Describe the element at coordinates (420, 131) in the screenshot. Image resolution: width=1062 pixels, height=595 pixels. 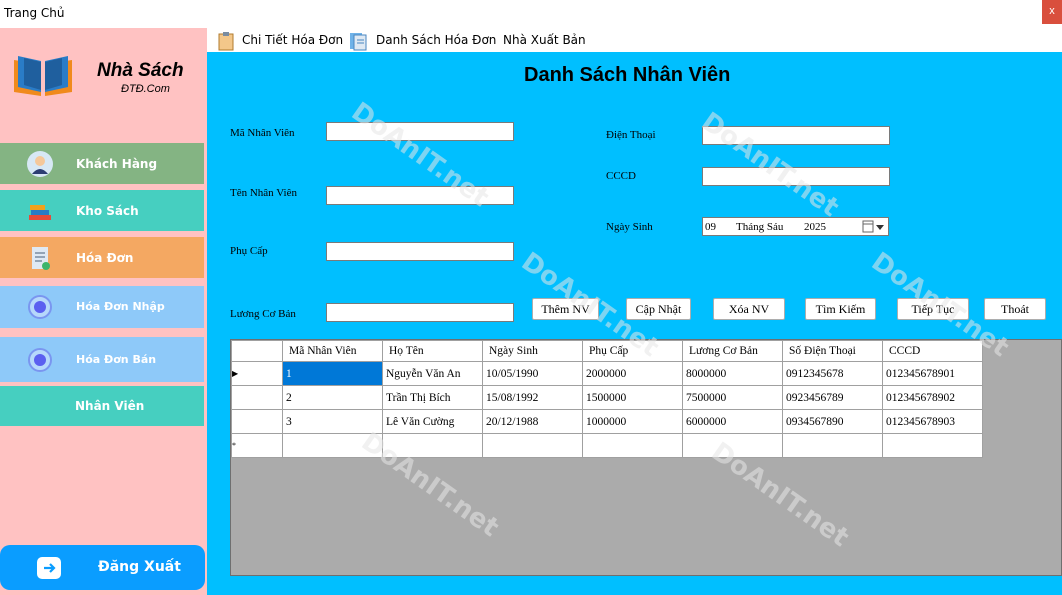
I see `ma-nhan-vien-input` at that location.